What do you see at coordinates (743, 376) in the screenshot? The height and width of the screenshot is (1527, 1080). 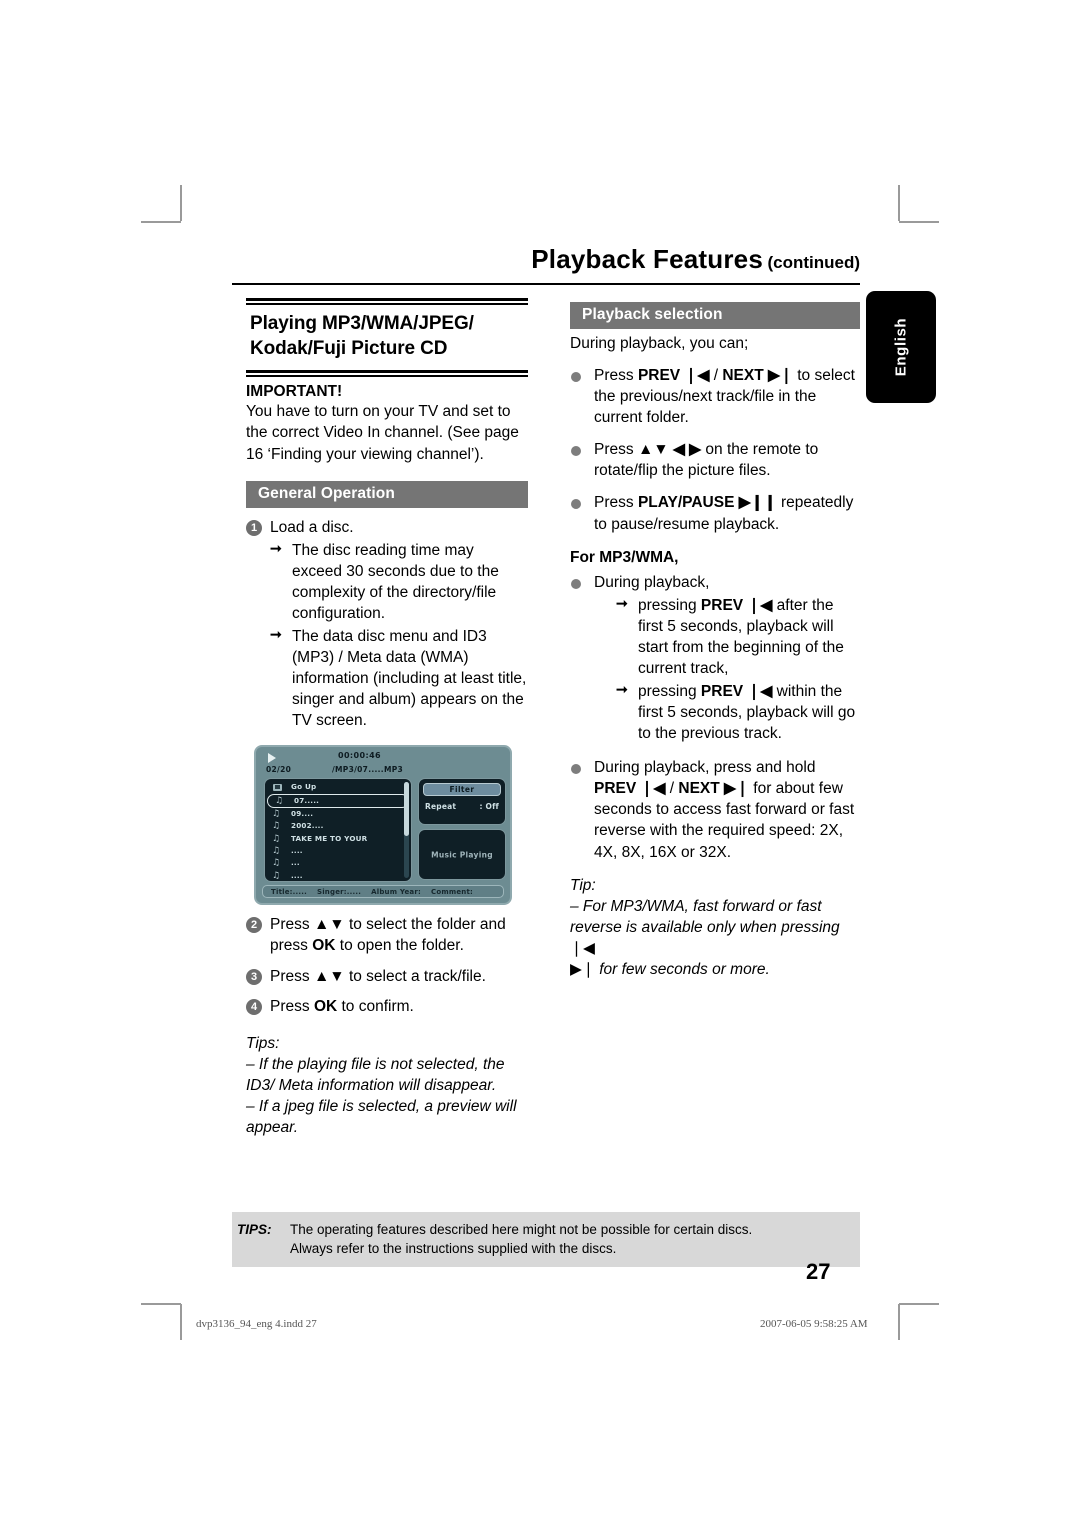 I see `next-key-label: NEXT` at bounding box center [743, 376].